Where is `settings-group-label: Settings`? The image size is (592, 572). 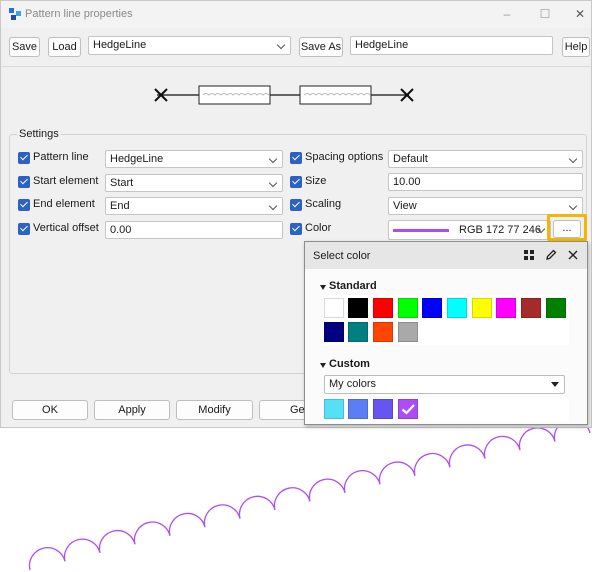 settings-group-label: Settings is located at coordinates (39, 134).